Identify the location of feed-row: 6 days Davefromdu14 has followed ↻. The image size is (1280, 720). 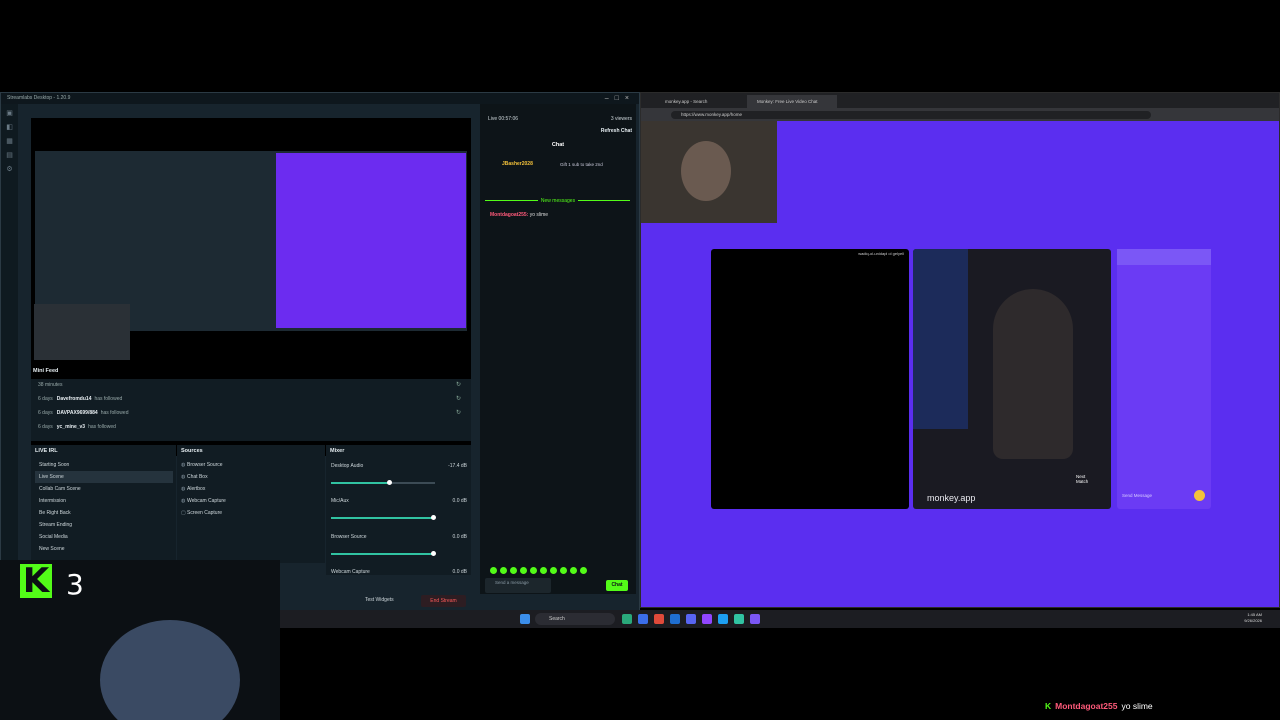
(250, 399).